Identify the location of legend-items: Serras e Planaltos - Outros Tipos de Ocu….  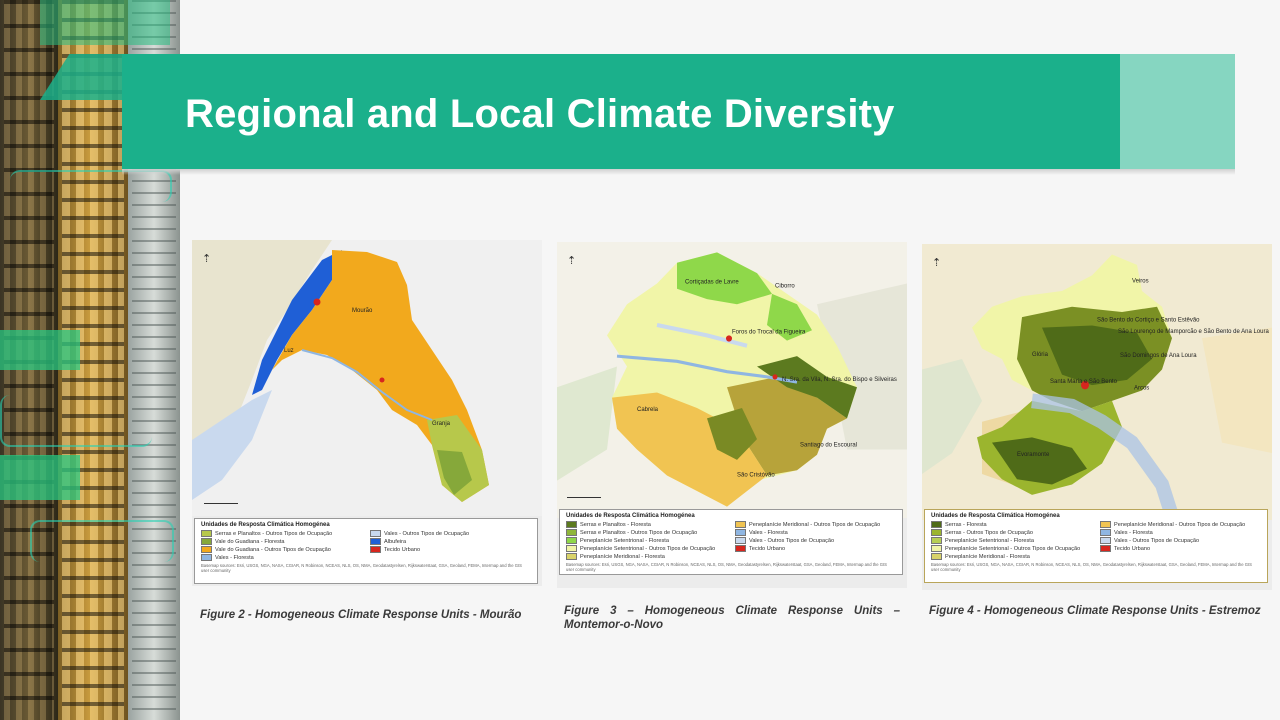
(366, 545).